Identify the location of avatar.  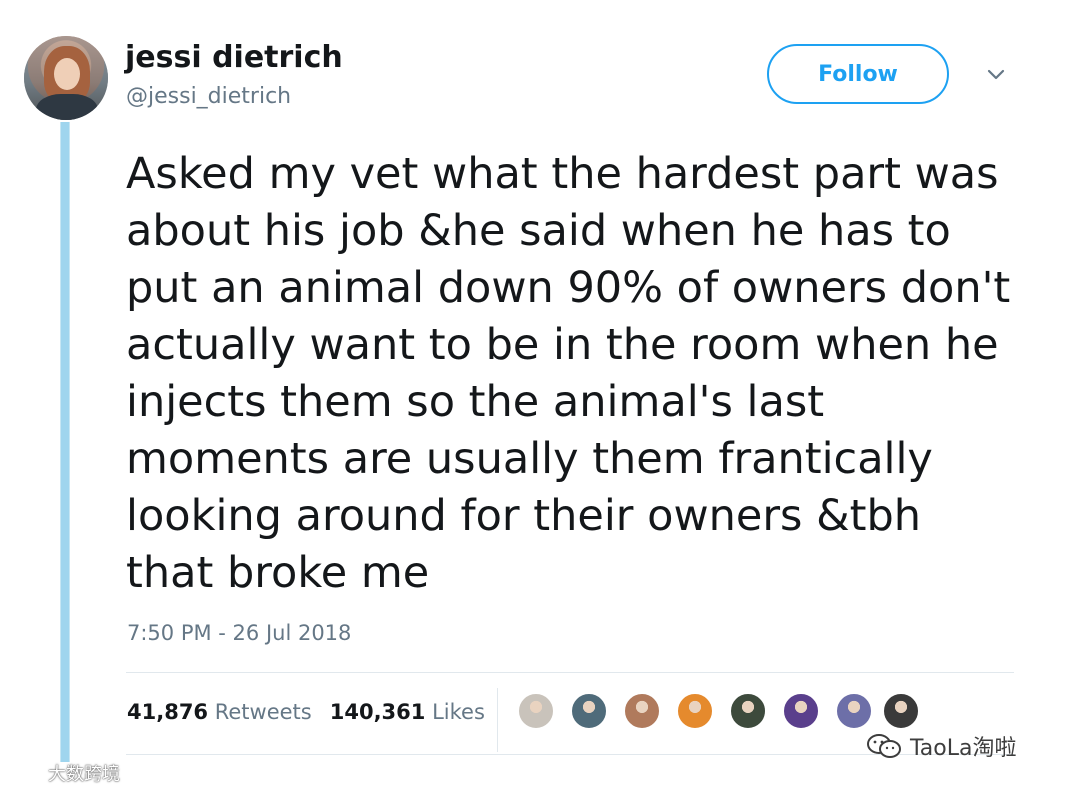
(66, 78).